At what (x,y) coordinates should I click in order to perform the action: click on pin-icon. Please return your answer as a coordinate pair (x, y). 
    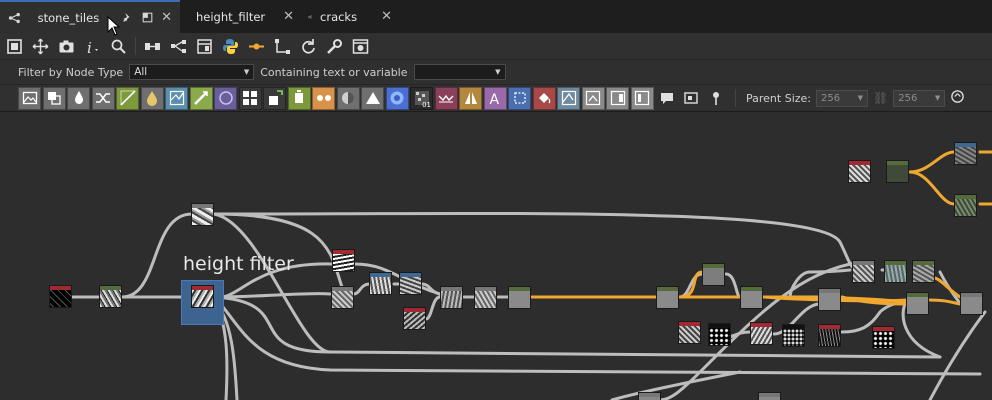
    Looking at the image, I should click on (127, 18).